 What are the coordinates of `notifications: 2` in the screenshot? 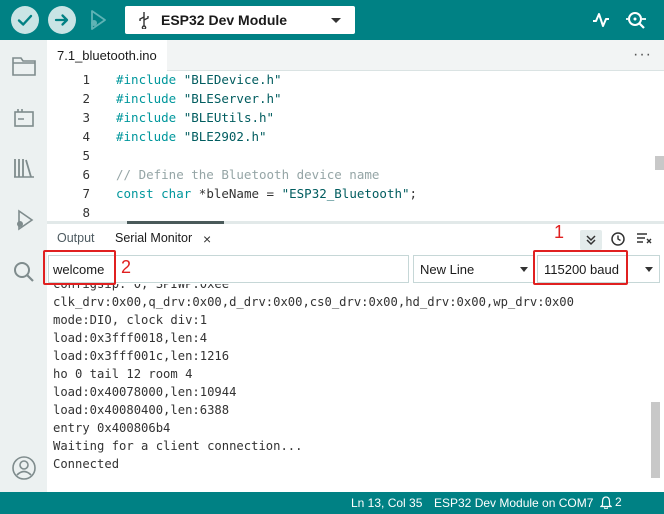 It's located at (611, 502).